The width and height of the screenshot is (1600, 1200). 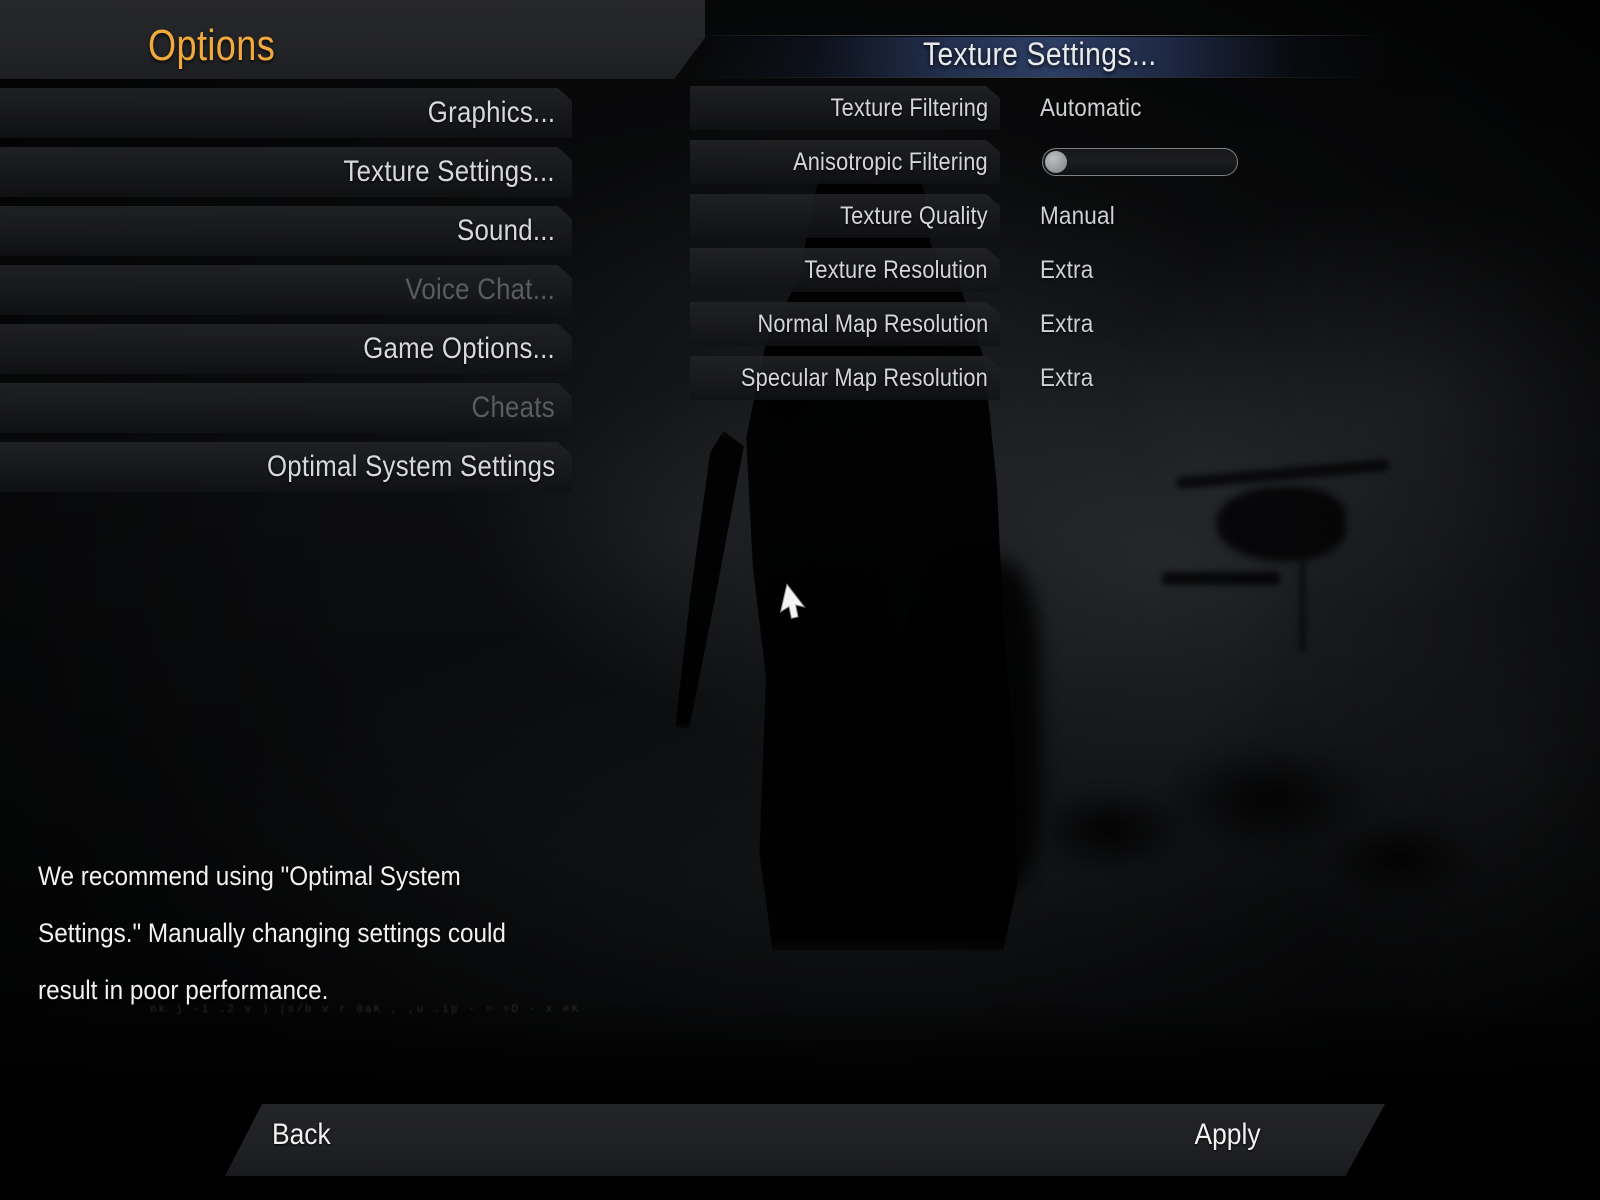 I want to click on rubble-silhouette, so click(x=1260, y=795).